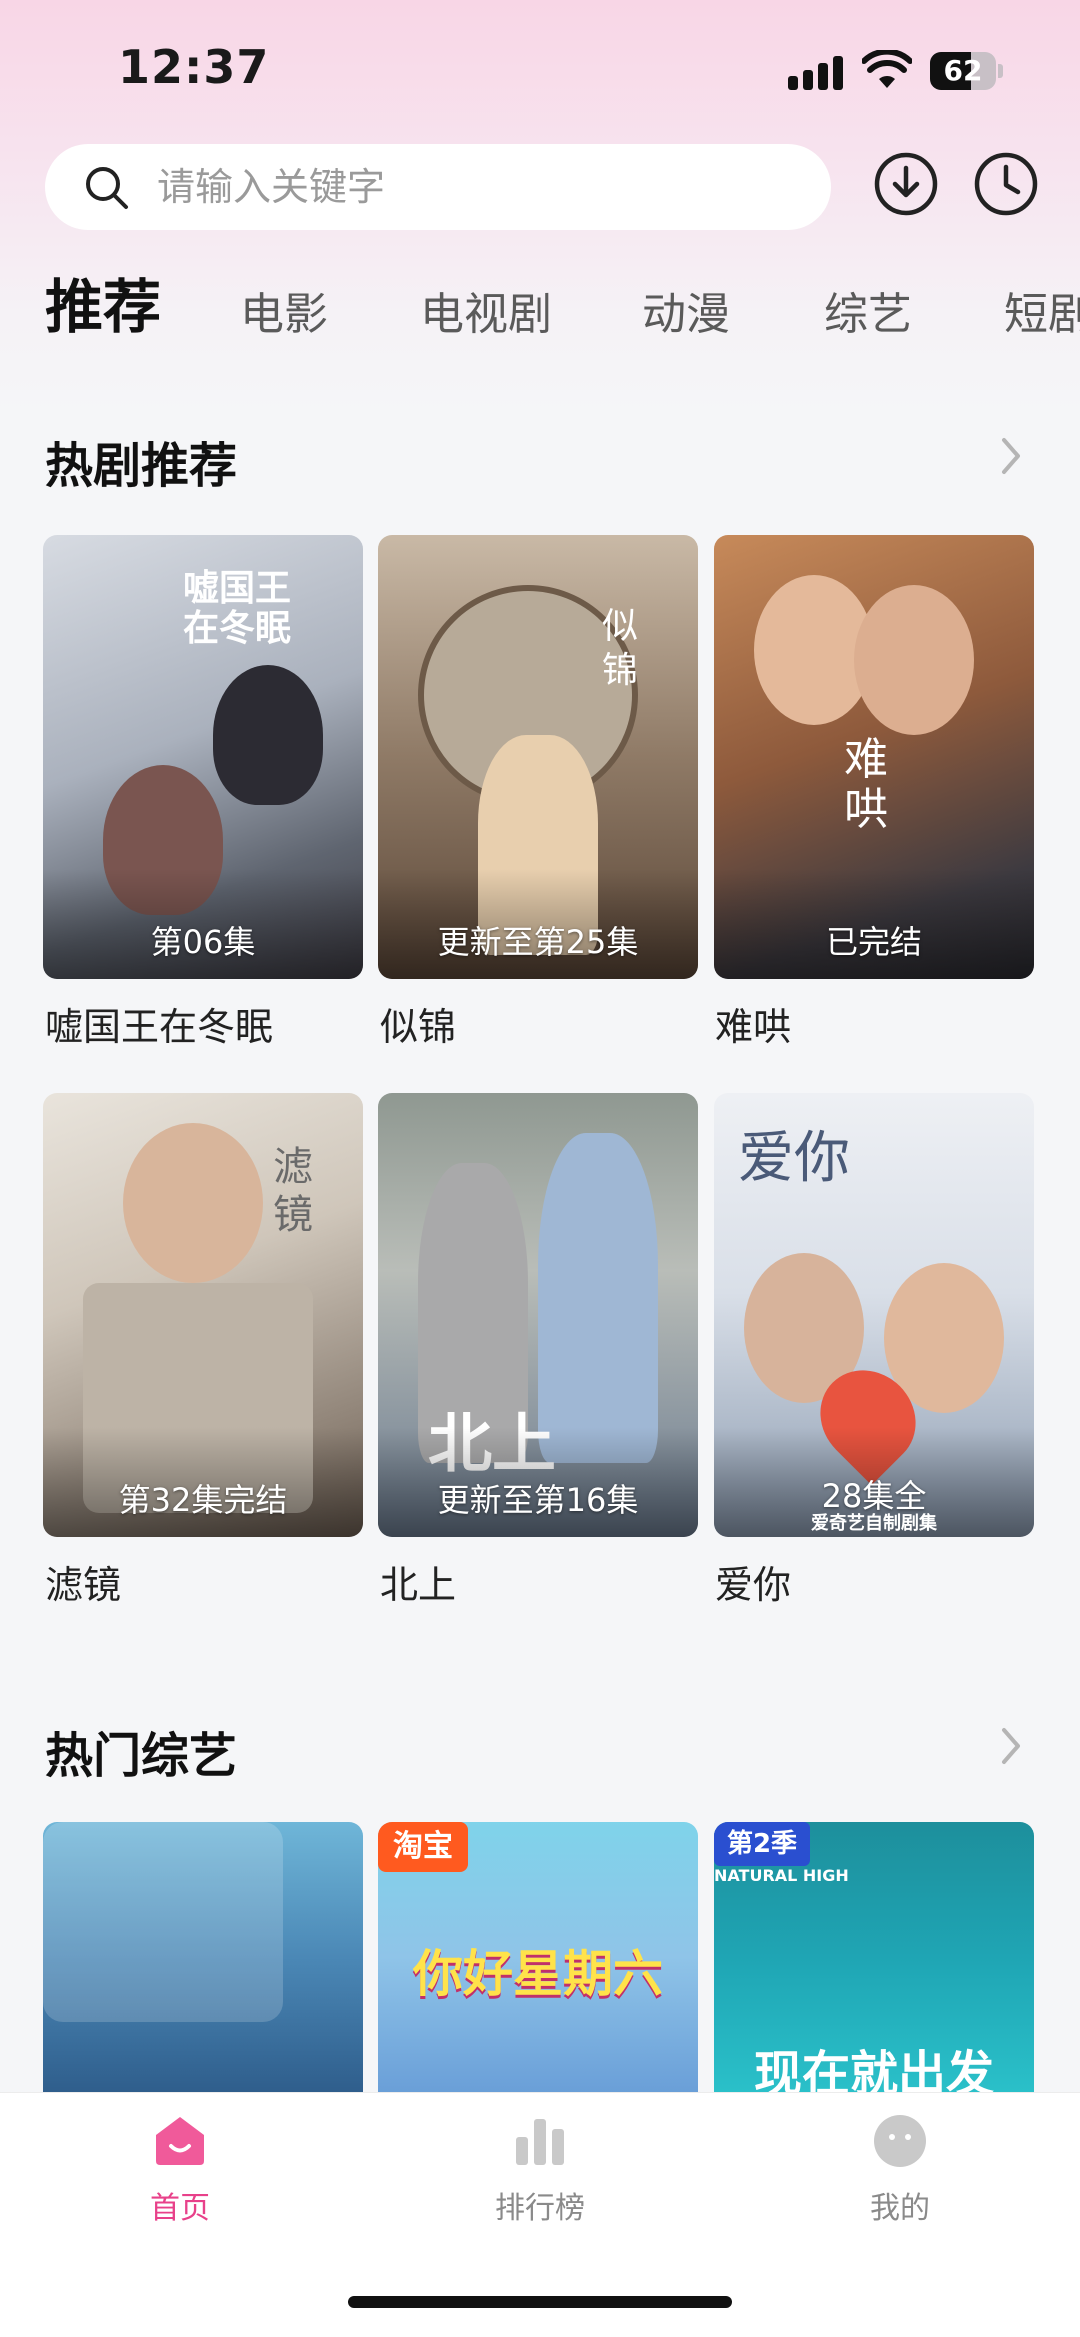  I want to click on nav-ranking: 排行榜, so click(540, 2173).